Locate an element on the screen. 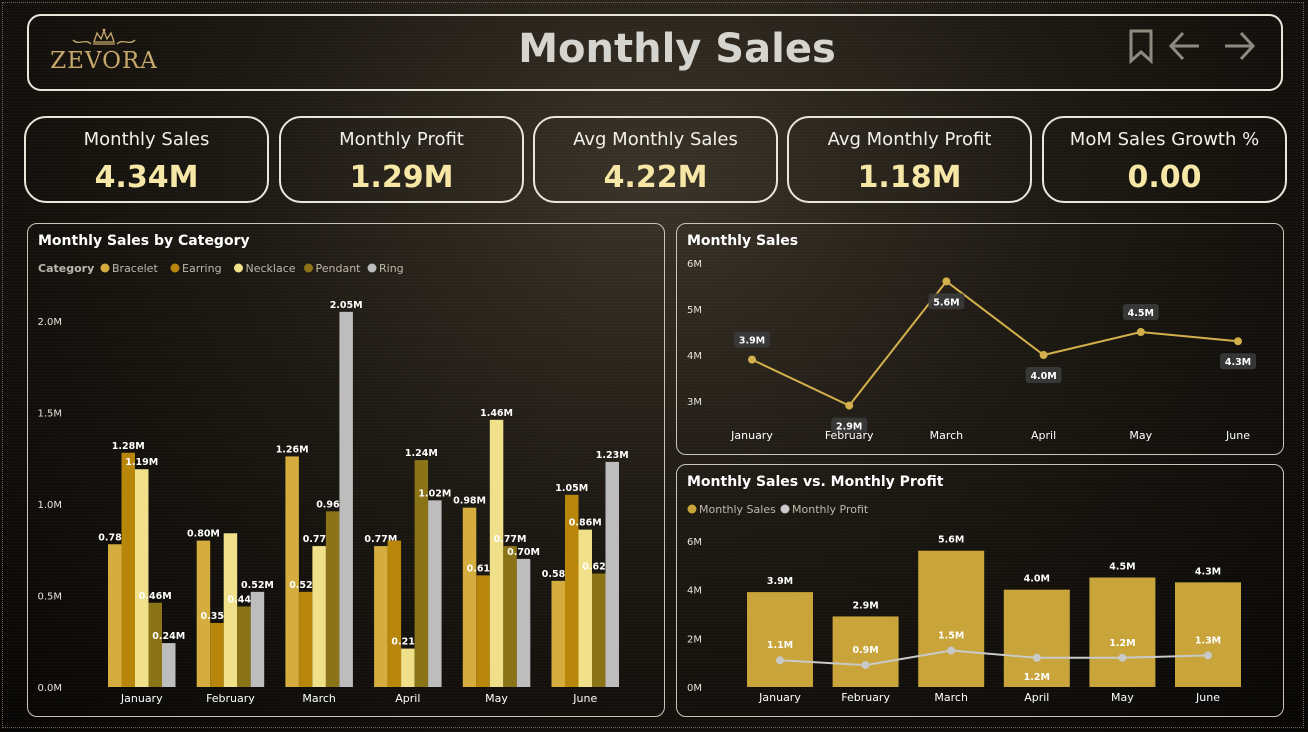 This screenshot has height=732, width=1308. data-label: 1.05M is located at coordinates (571, 488).